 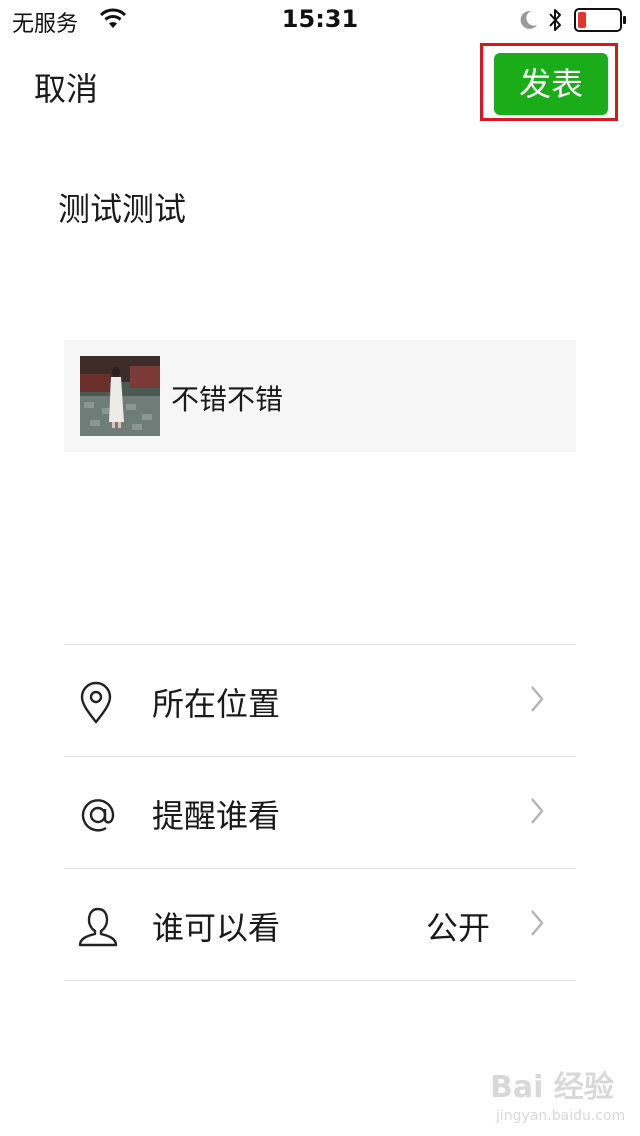 I want to click on option-visibility-label: 谁可以看, so click(x=216, y=928).